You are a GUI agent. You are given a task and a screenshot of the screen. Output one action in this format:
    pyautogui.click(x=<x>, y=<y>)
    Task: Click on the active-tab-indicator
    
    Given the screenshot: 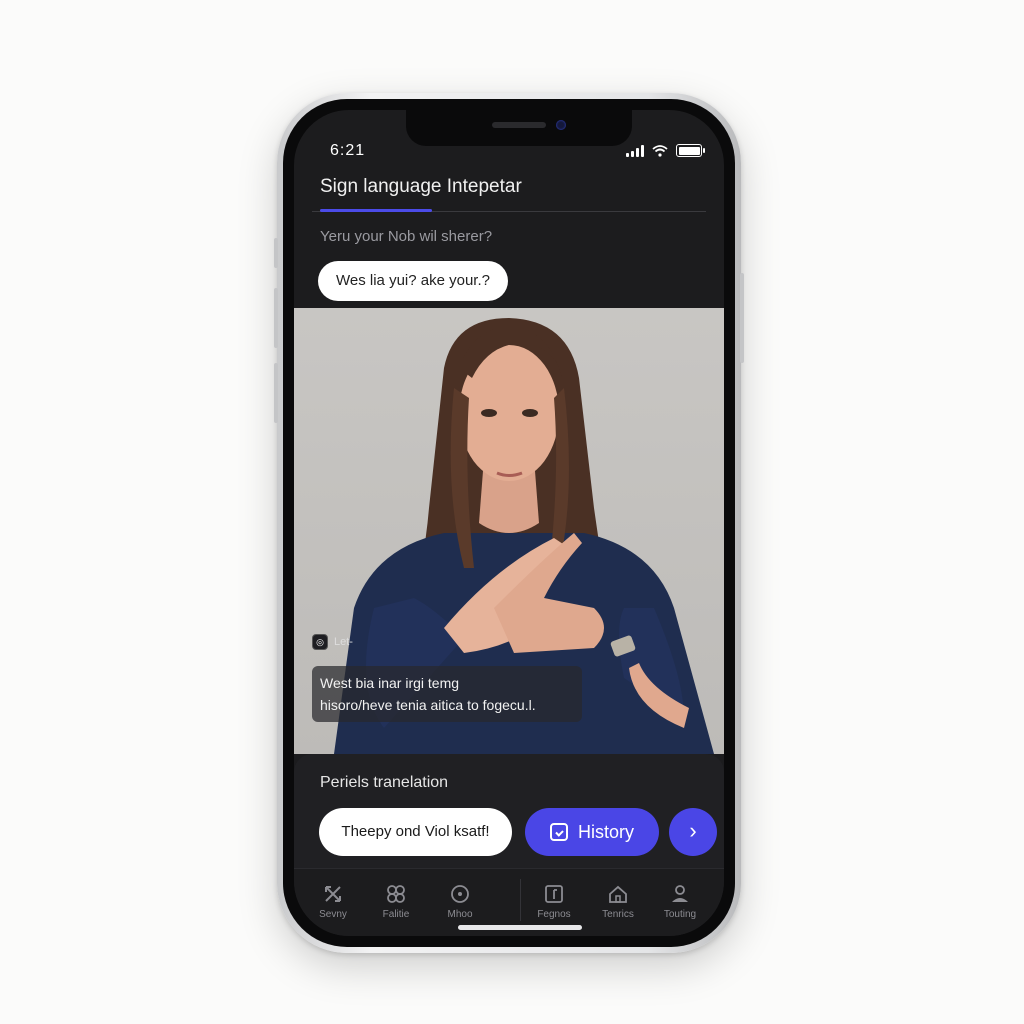 What is the action you would take?
    pyautogui.click(x=376, y=210)
    